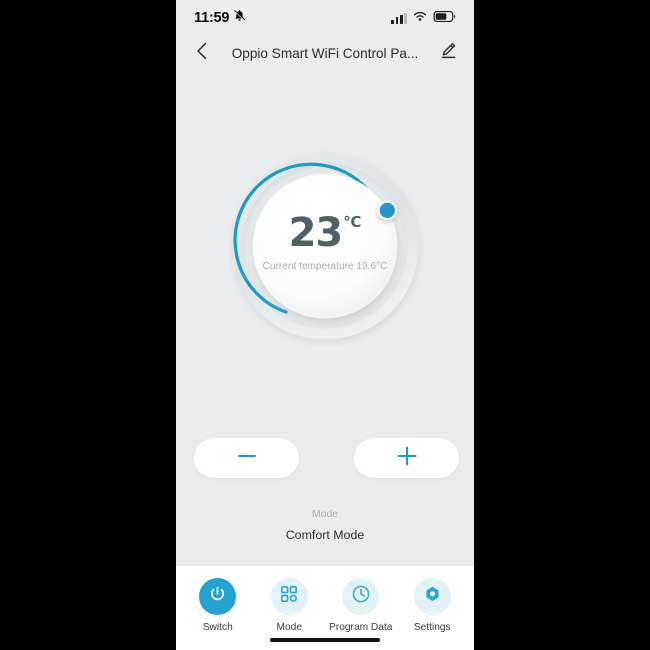  I want to click on mode-section: Mode Comfort Mode, so click(325, 525).